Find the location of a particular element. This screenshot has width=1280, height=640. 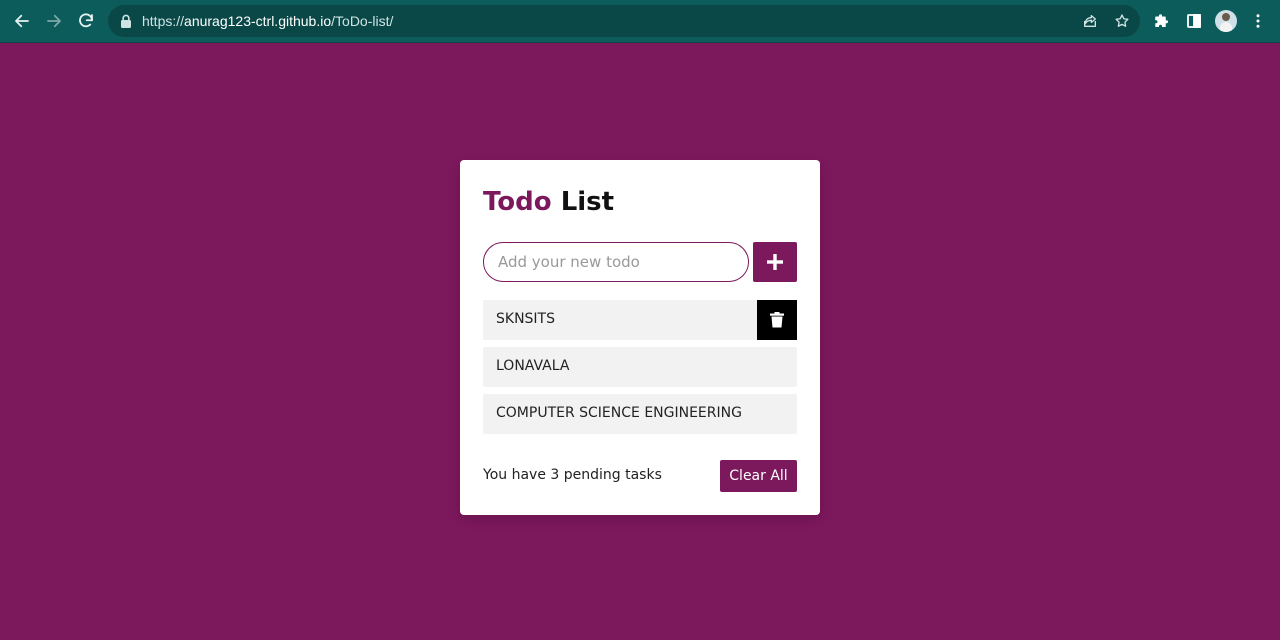

side-panel-button is located at coordinates (1194, 21).